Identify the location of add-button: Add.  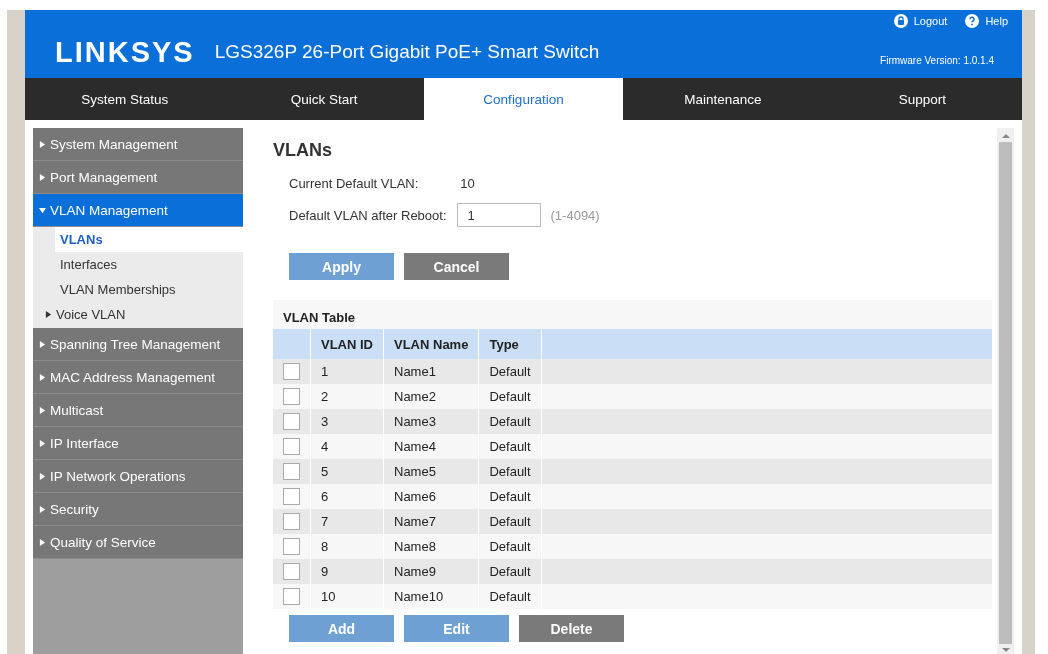
(341, 628).